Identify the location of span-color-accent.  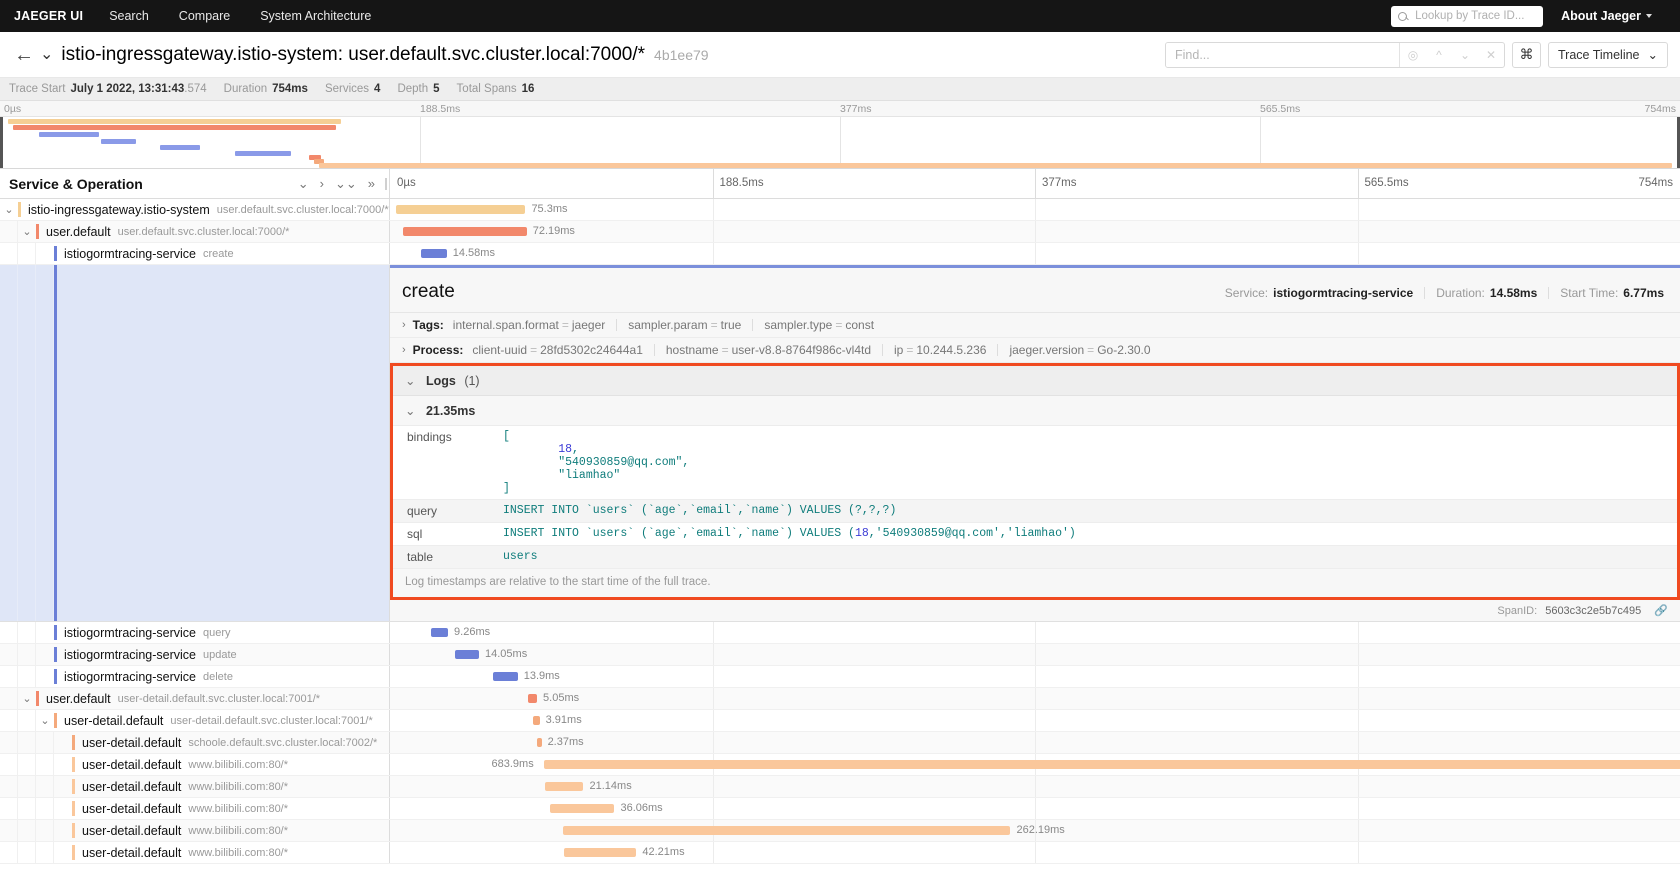
(73, 830).